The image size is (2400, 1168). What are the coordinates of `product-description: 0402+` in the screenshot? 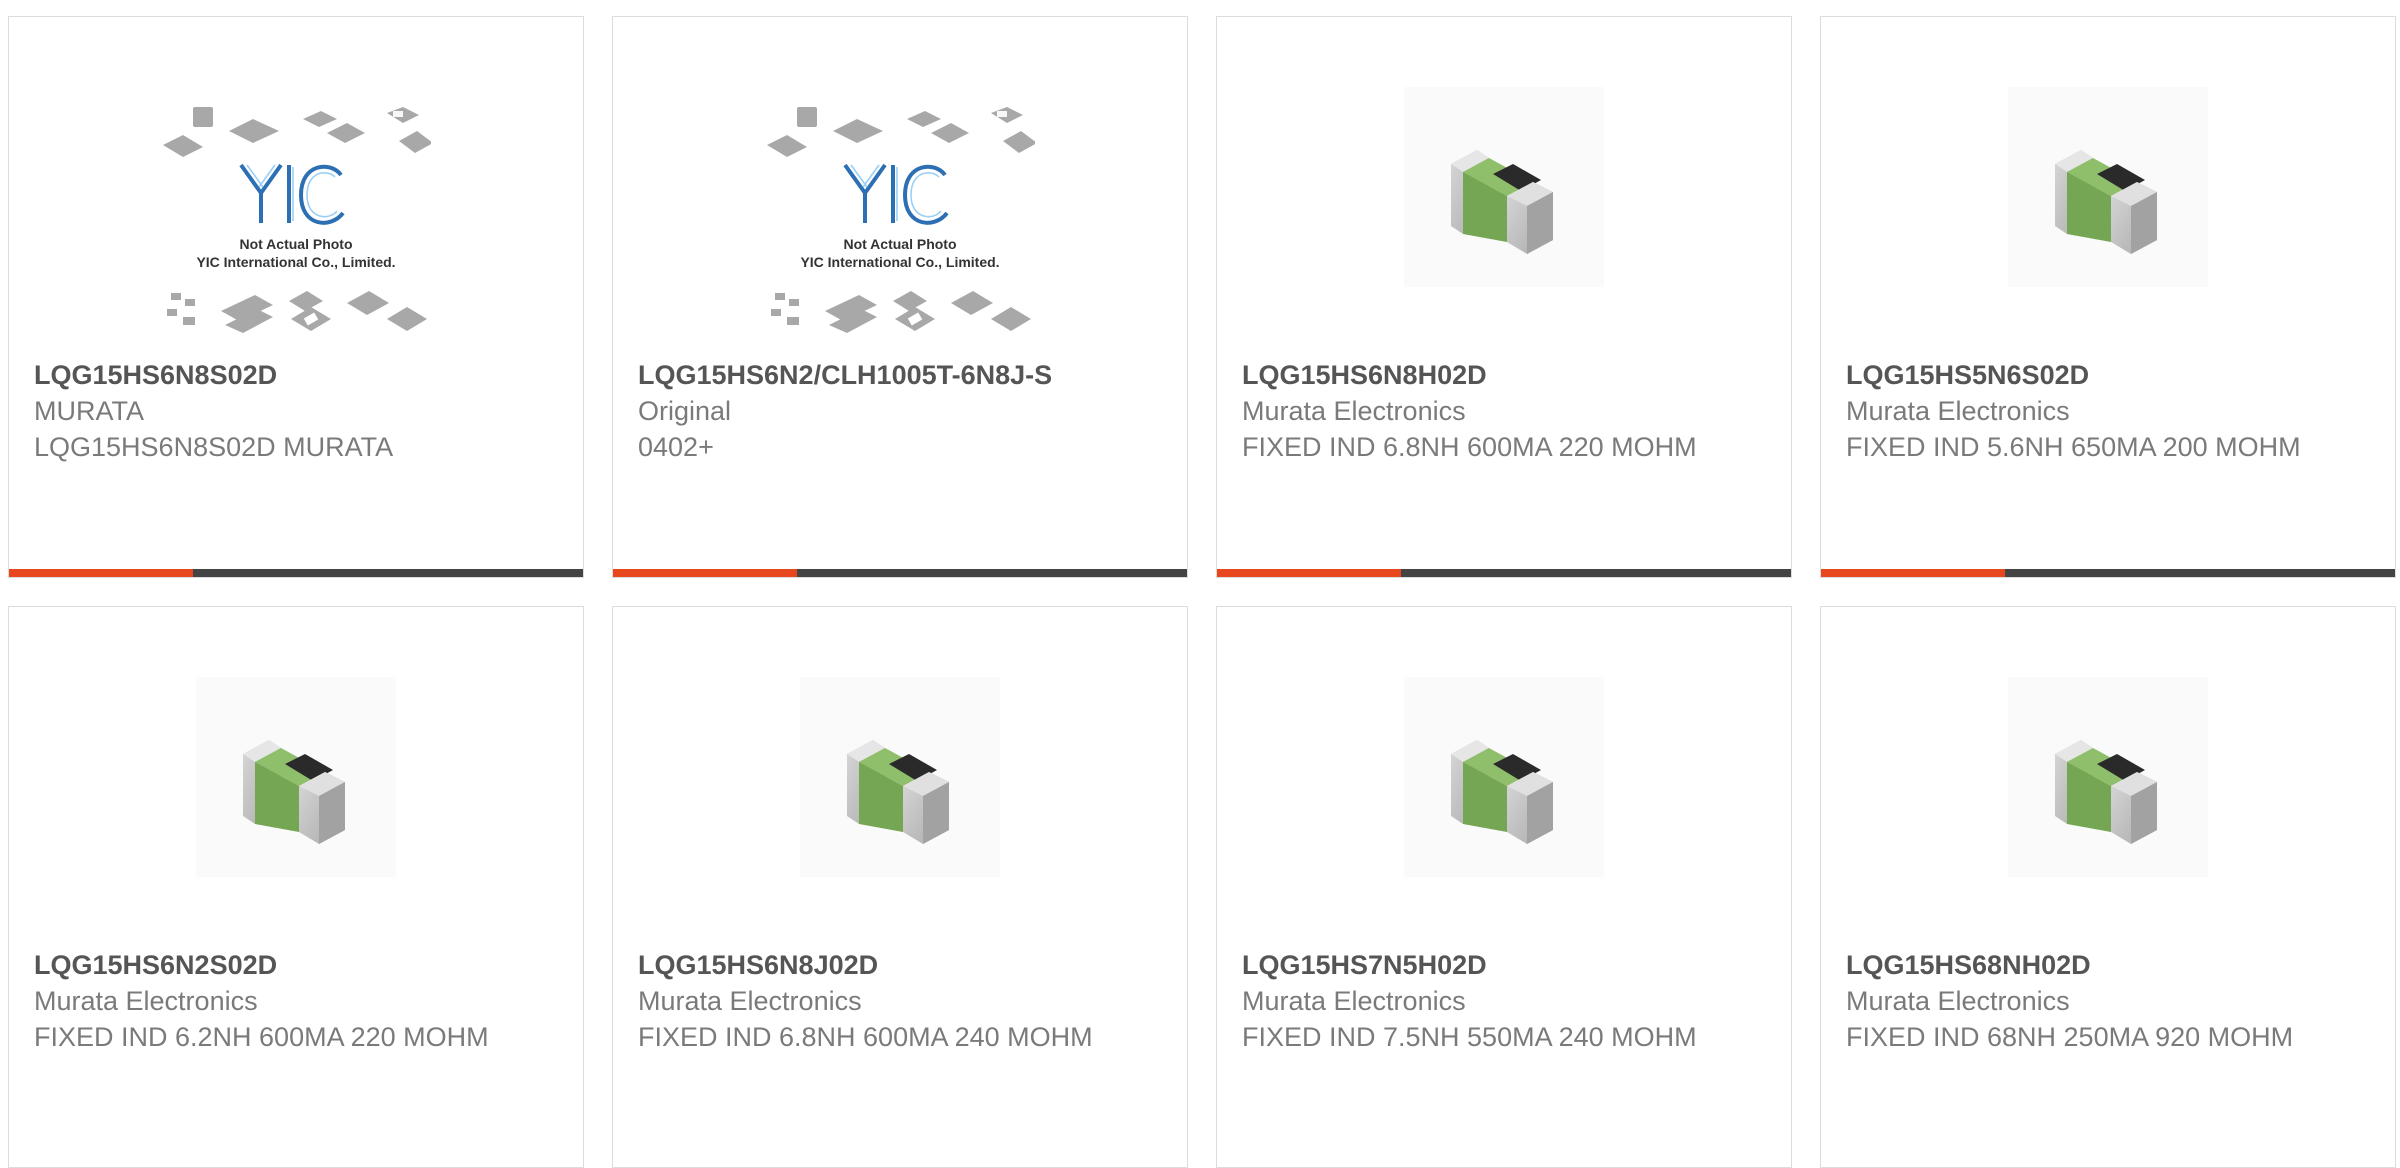 It's located at (676, 447).